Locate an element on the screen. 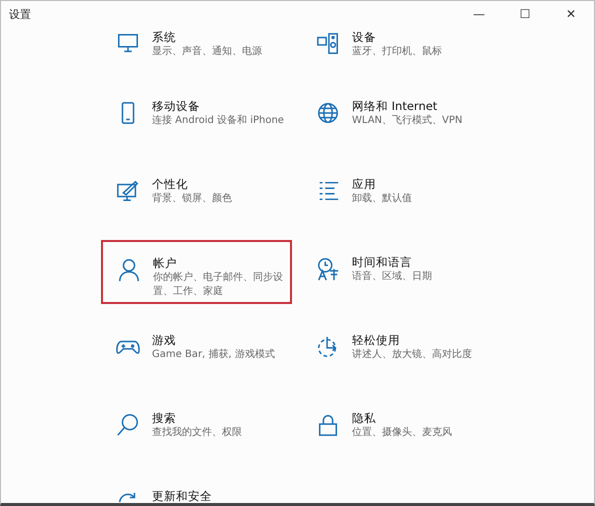 Image resolution: width=595 pixels, height=506 pixels. tile-description: 语音、区域、日期 is located at coordinates (392, 277).